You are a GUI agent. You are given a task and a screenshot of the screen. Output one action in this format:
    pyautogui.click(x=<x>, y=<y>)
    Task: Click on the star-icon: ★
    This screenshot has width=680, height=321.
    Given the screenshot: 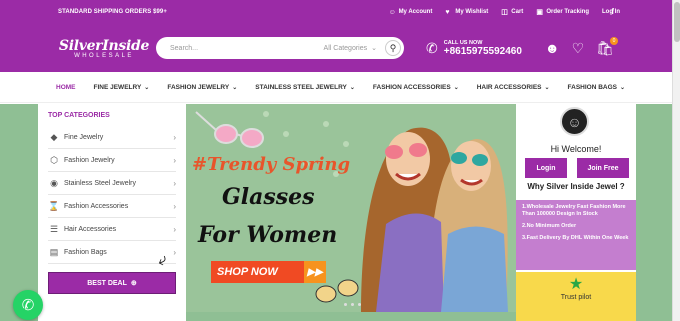 What is the action you would take?
    pyautogui.click(x=576, y=284)
    